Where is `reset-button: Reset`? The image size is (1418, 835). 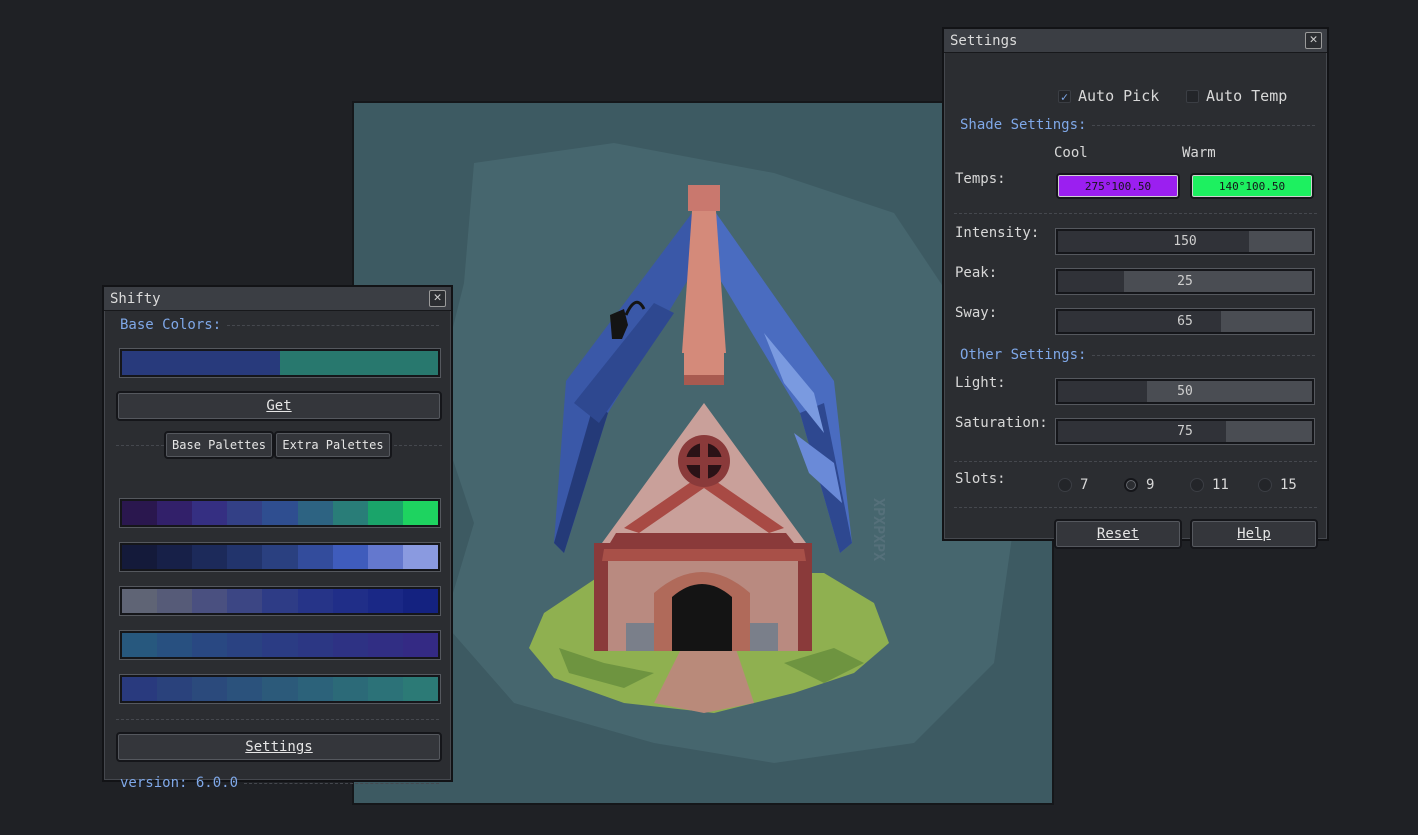 reset-button: Reset is located at coordinates (1118, 534).